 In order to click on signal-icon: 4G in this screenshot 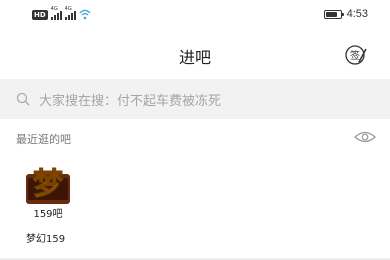, I will do `click(56, 13)`.